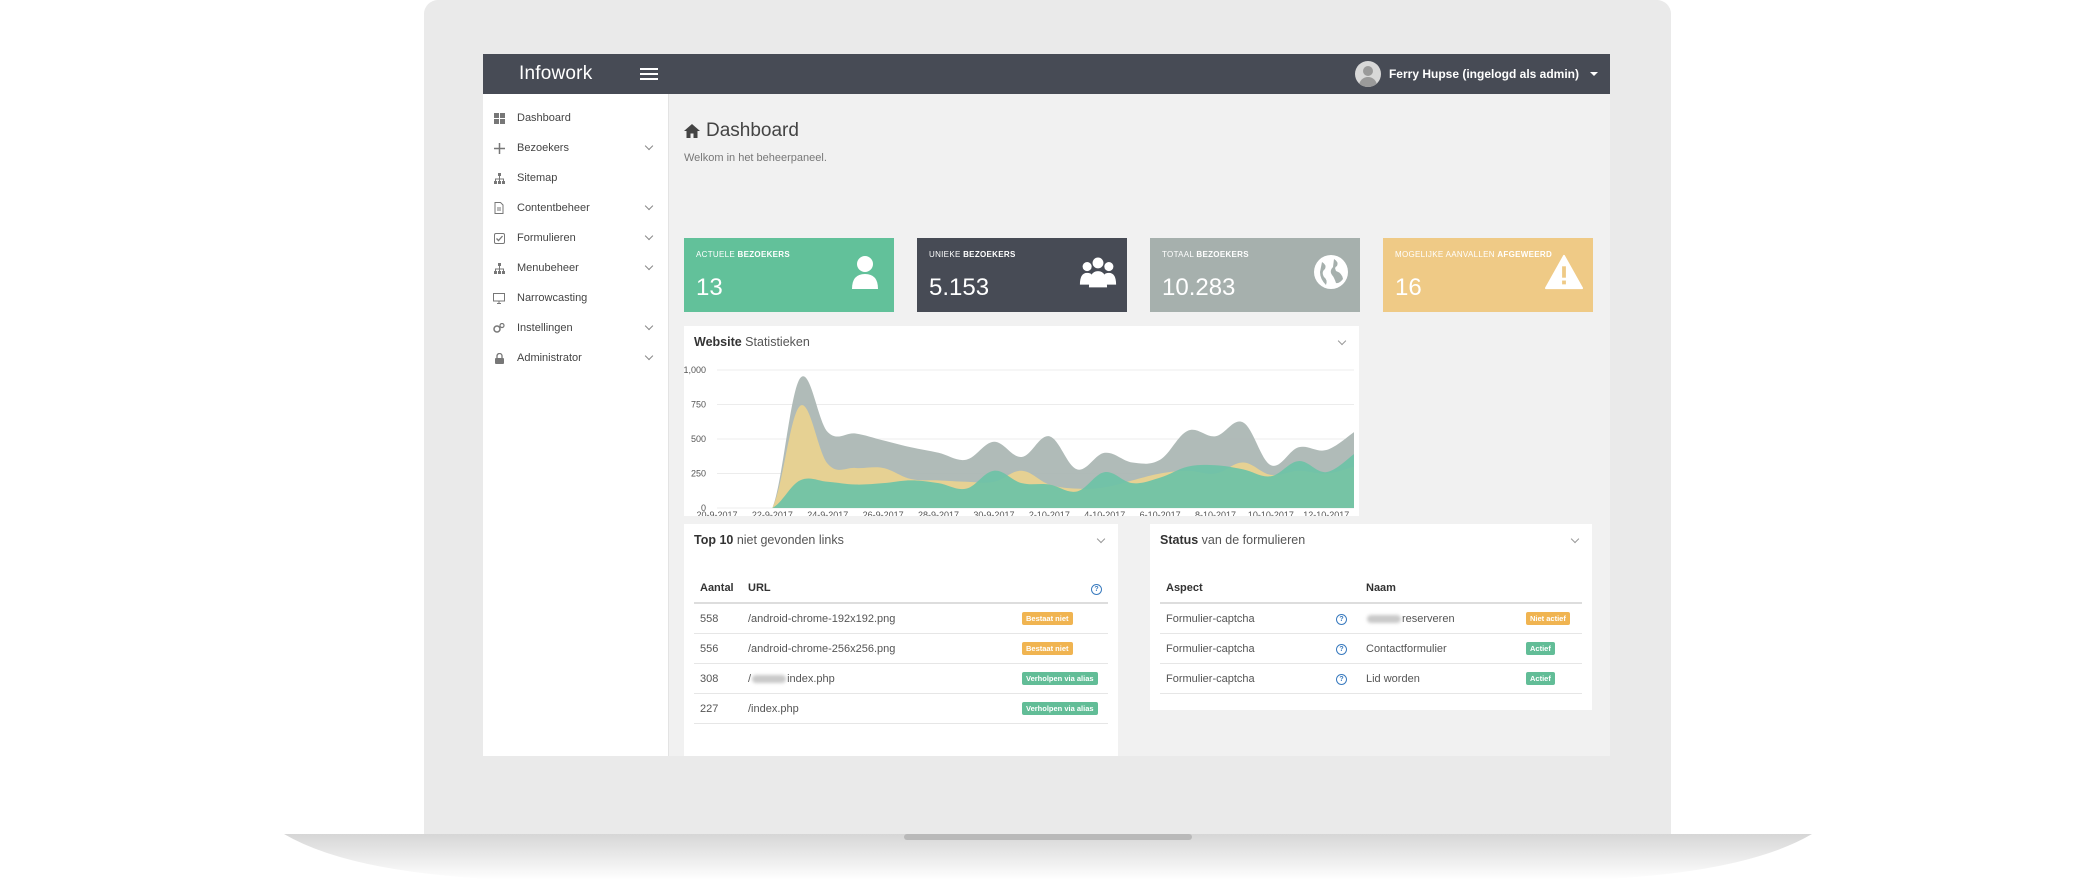  I want to click on col-header-aantal: Aantal, so click(718, 589).